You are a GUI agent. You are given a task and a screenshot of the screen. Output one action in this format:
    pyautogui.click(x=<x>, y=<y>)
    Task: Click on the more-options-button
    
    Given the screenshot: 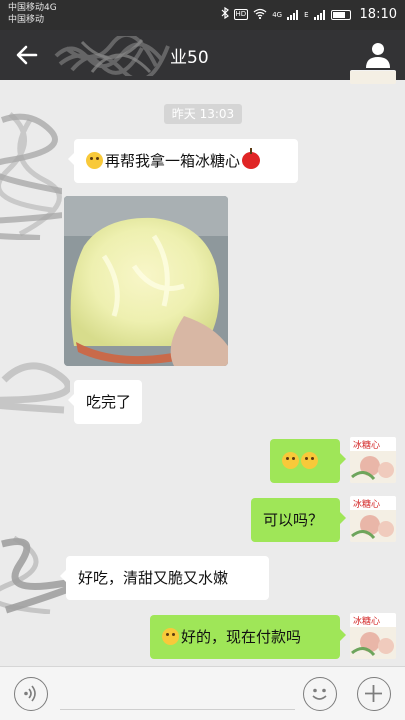 What is the action you would take?
    pyautogui.click(x=374, y=694)
    